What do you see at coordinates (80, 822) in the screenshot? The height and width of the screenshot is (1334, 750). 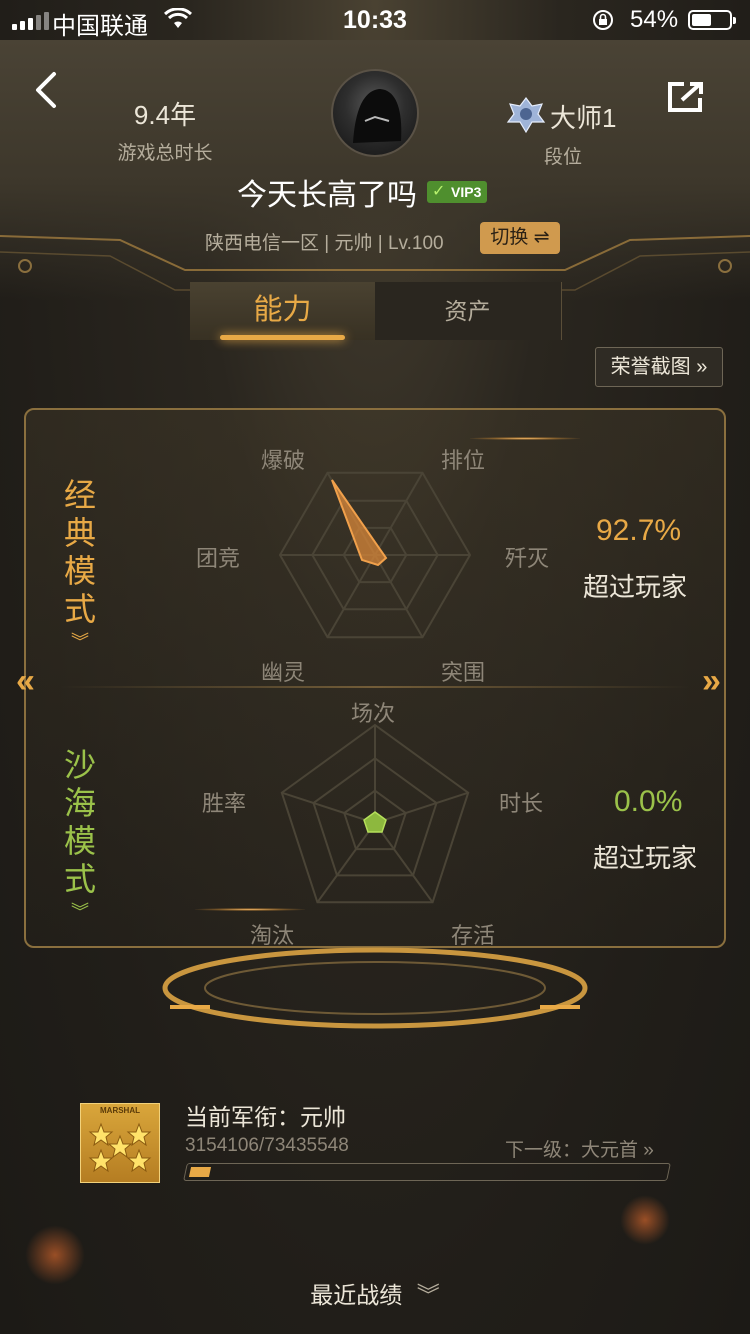 I see `desert-mode-title: 沙 海 模 式` at bounding box center [80, 822].